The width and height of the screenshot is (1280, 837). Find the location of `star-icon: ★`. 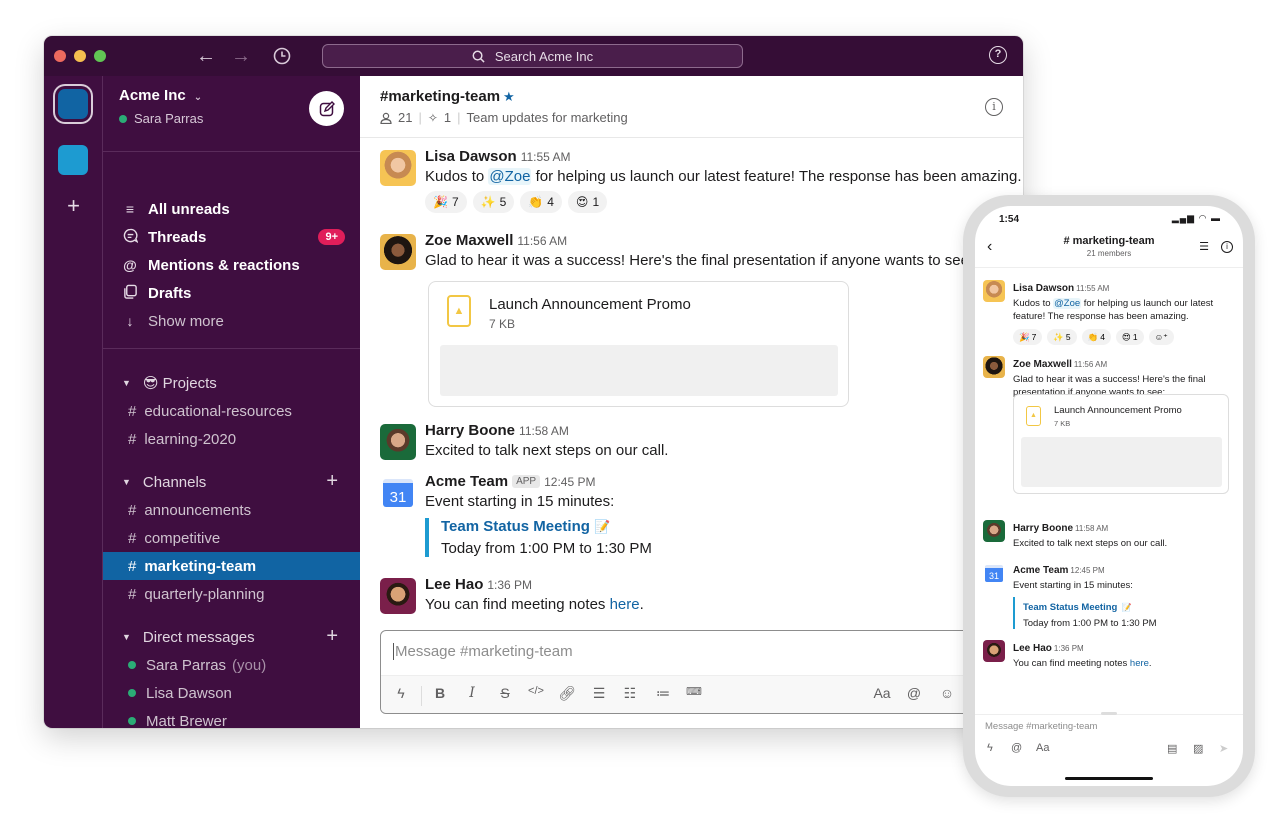

star-icon: ★ is located at coordinates (509, 96).